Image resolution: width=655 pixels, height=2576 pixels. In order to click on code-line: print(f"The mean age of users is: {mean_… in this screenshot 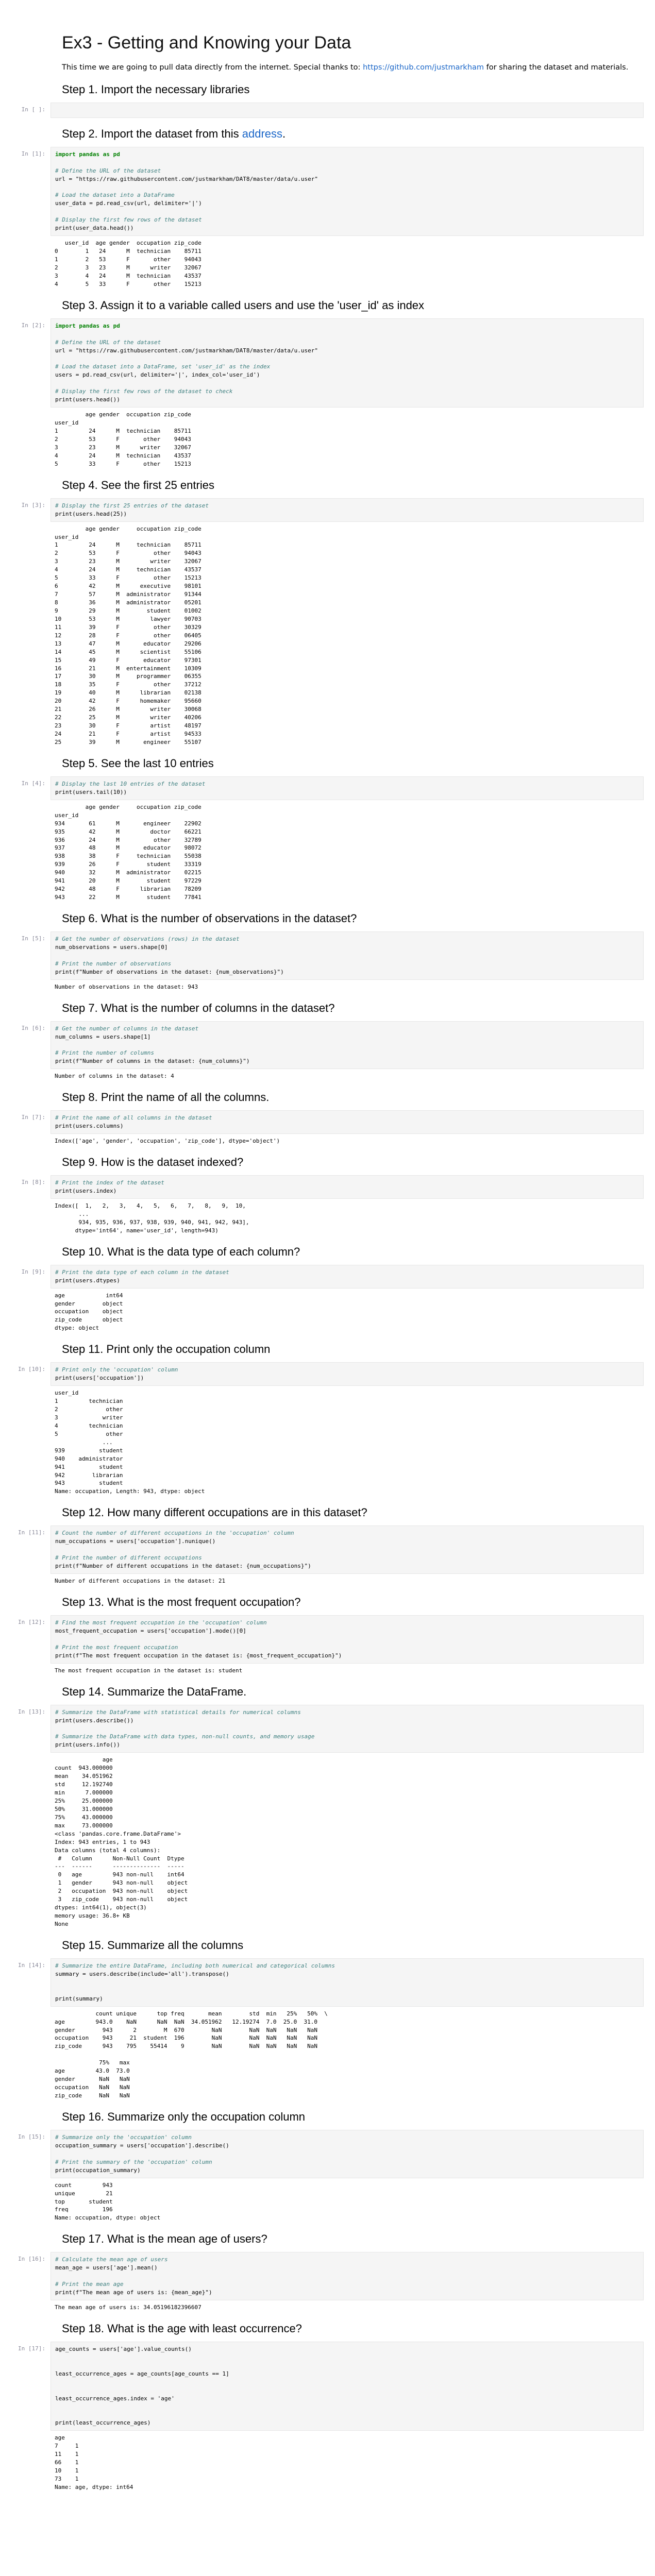, I will do `click(133, 2292)`.